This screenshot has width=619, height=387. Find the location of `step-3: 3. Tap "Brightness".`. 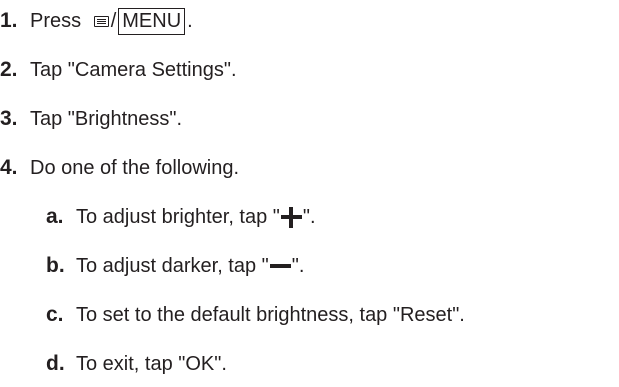

step-3: 3. Tap "Brightness". is located at coordinates (91, 119).